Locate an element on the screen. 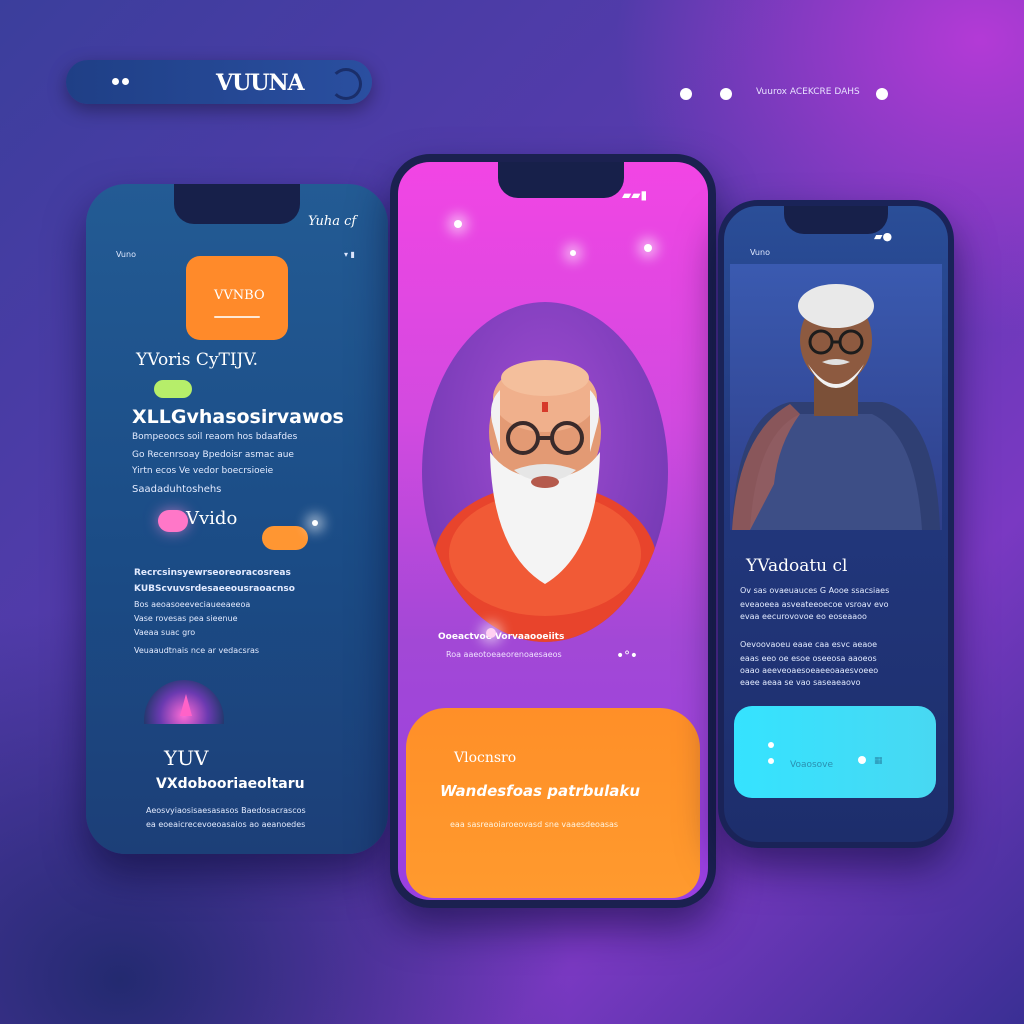 This screenshot has width=1024, height=1024. caption-line: Roa aaeotoeaeorenoaesaeos is located at coordinates (504, 654).